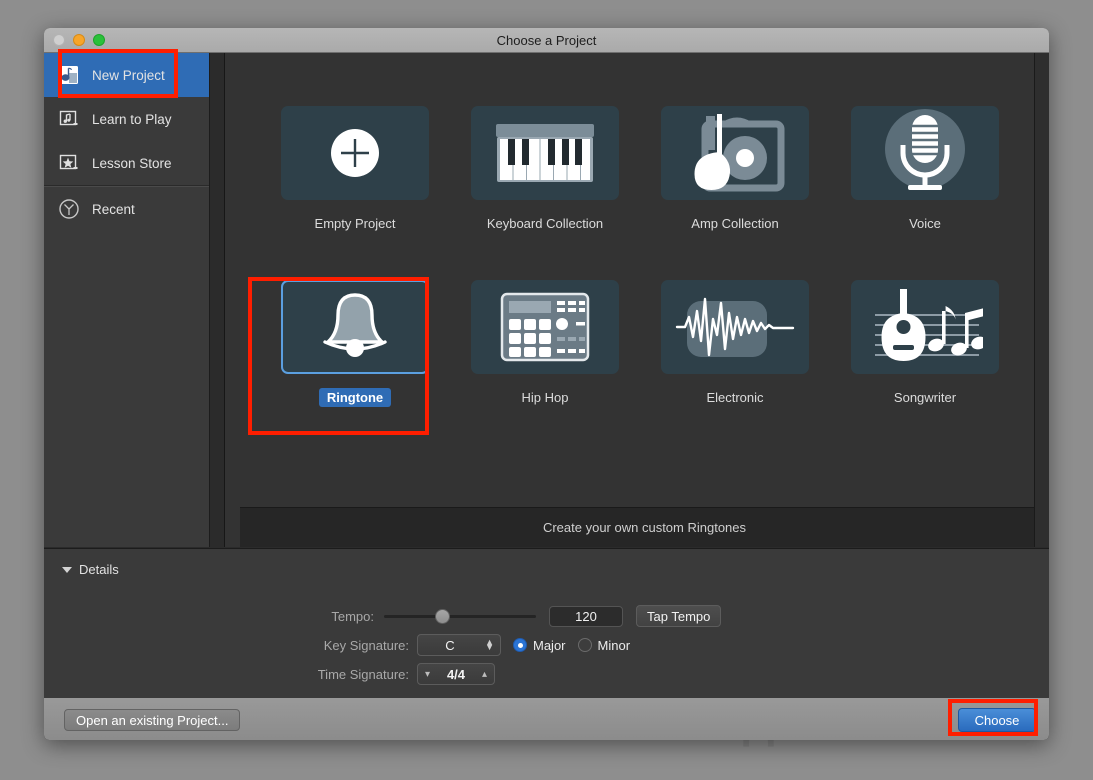 Image resolution: width=1093 pixels, height=780 pixels. I want to click on main-left-gutter, so click(217, 300).